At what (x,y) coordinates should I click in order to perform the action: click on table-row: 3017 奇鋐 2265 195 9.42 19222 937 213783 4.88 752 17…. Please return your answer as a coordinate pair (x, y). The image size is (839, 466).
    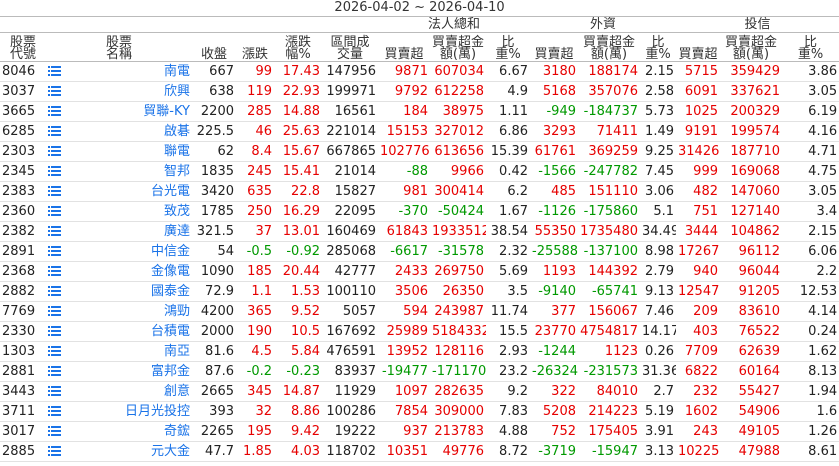
    Looking at the image, I should click on (419, 431).